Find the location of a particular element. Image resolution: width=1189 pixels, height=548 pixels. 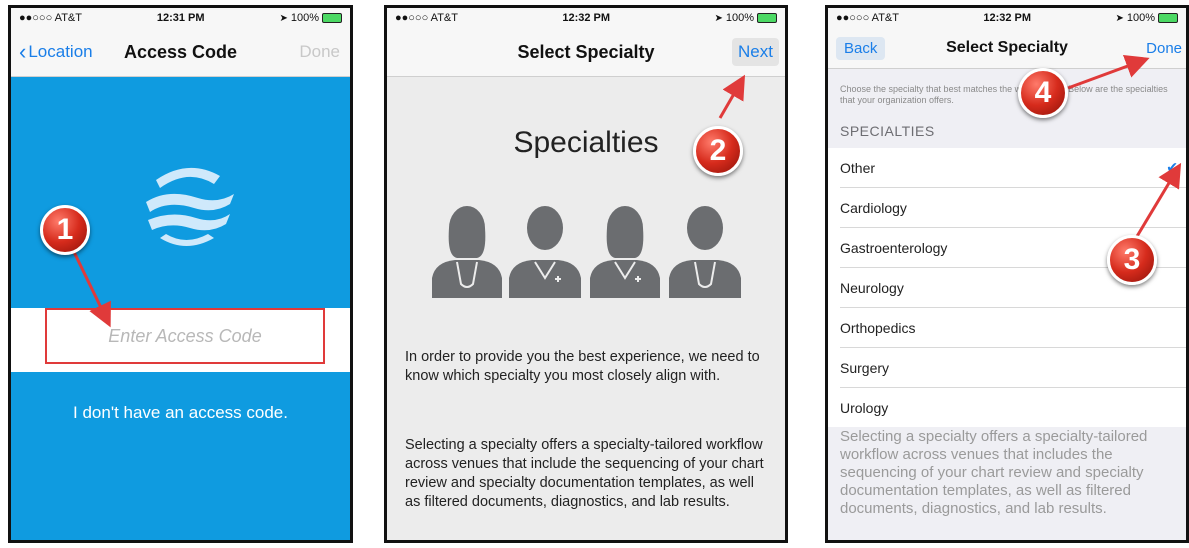

app-logo-icon is located at coordinates (190, 206).